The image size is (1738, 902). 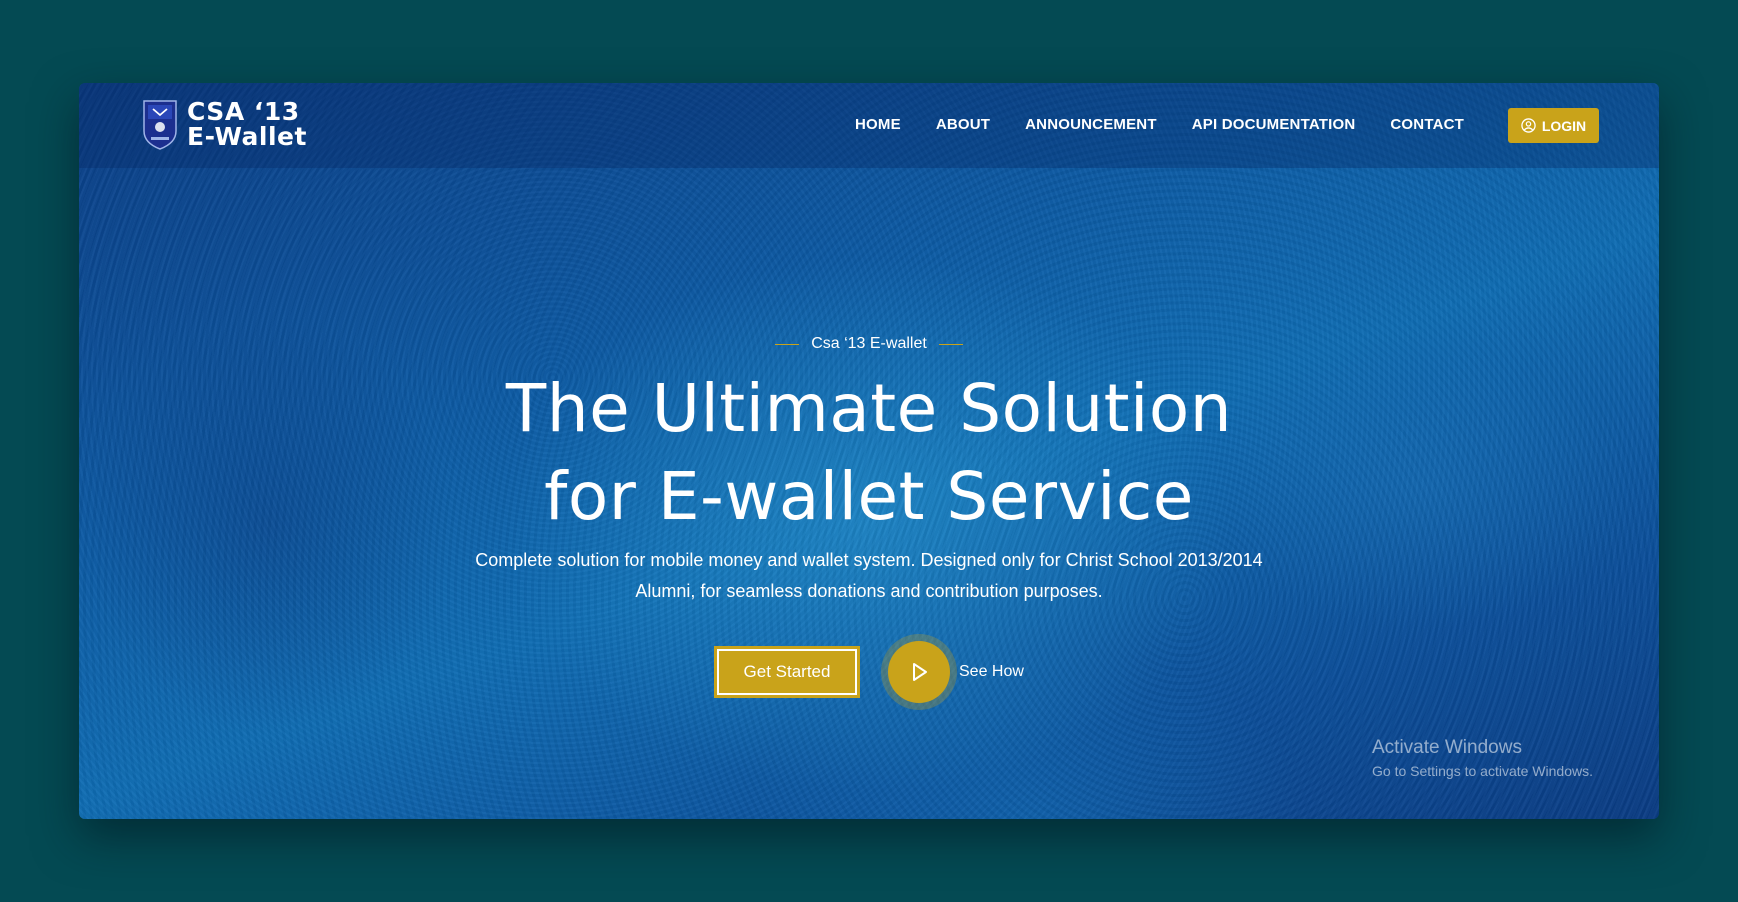 I want to click on logo-text: CSA ‘13 E-Wallet, so click(x=247, y=124).